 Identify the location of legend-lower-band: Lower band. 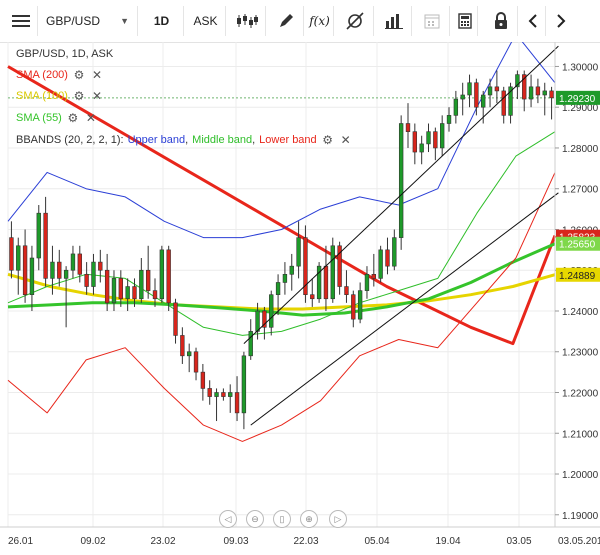
(288, 140).